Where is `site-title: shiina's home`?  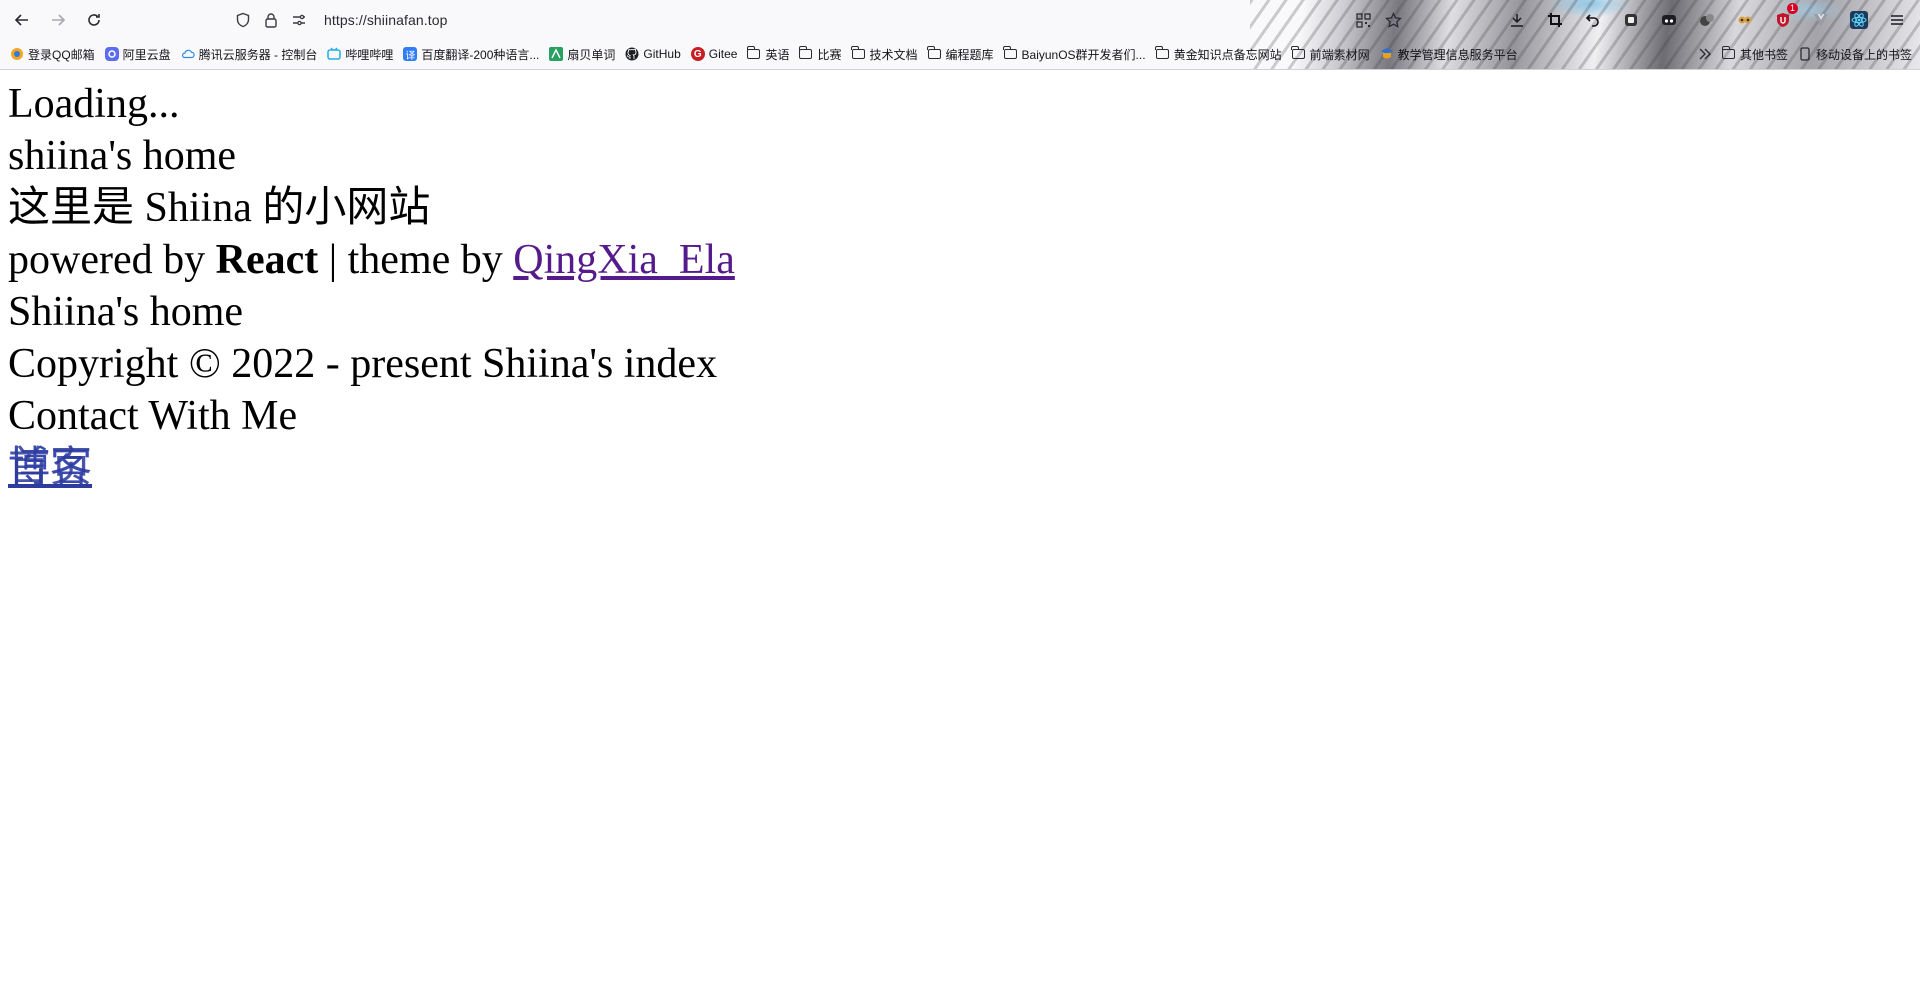
site-title: shiina's home is located at coordinates (122, 156).